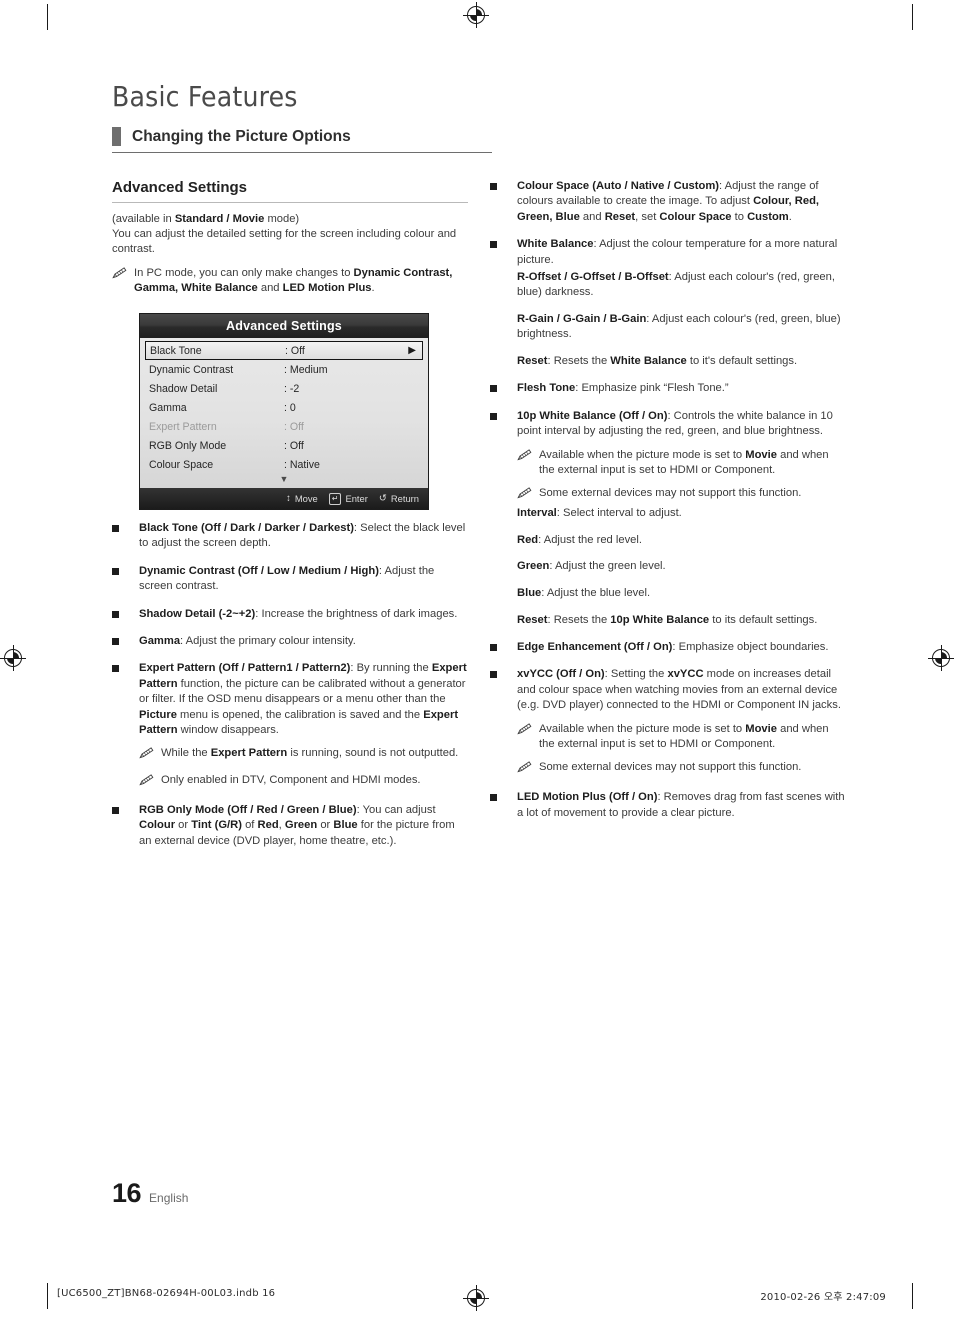 This screenshot has height=1321, width=954. What do you see at coordinates (306, 369) in the screenshot?
I see `osd-value-dynamic-contrast: : Medium` at bounding box center [306, 369].